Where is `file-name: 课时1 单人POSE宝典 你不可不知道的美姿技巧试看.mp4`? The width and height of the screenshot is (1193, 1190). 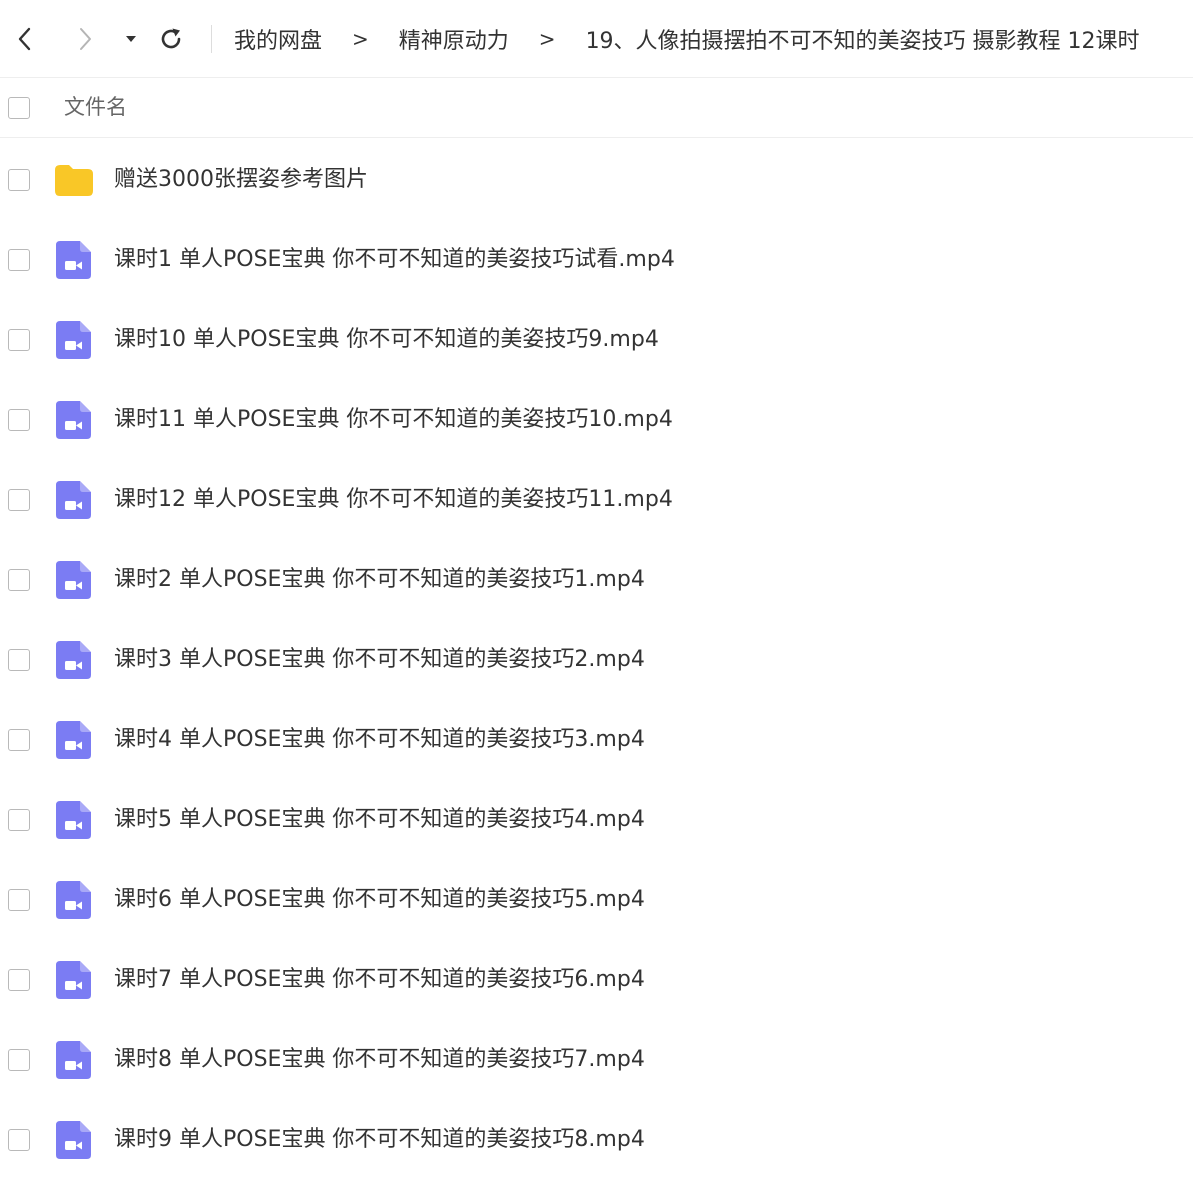 file-name: 课时1 单人POSE宝典 你不可不知道的美姿技巧试看.mp4 is located at coordinates (394, 260).